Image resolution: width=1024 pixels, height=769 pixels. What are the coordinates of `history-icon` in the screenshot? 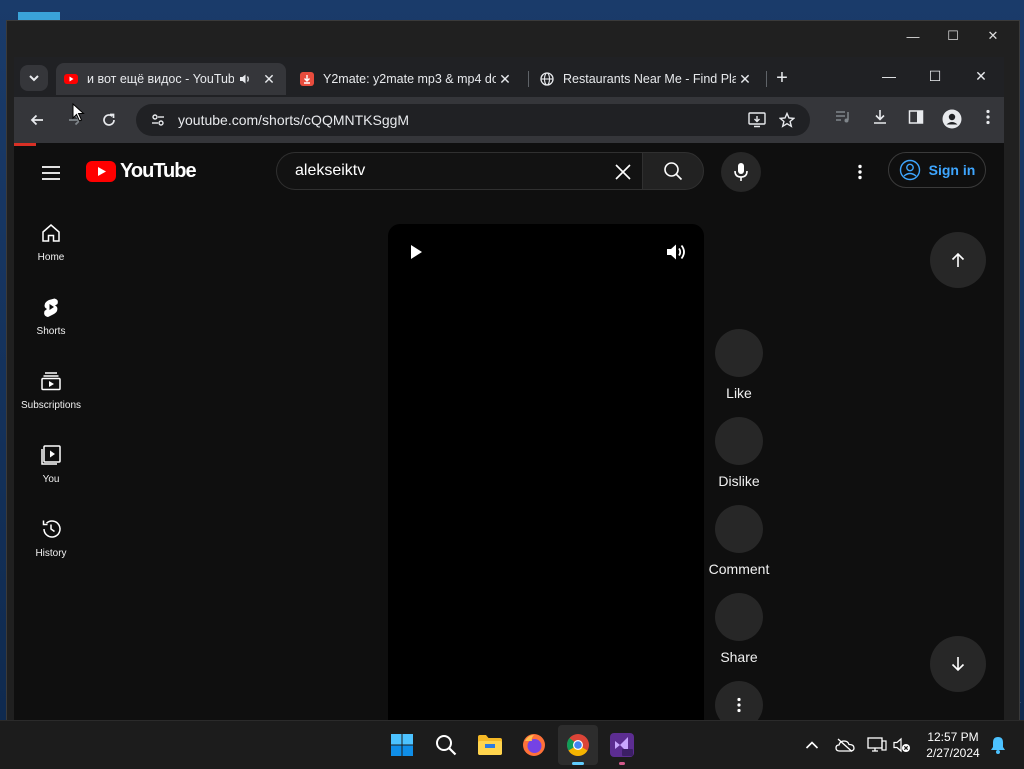 It's located at (51, 529).